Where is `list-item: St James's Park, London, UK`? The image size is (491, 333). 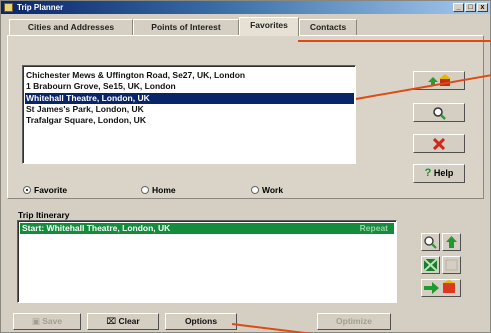
list-item: St James's Park, London, UK is located at coordinates (85, 109).